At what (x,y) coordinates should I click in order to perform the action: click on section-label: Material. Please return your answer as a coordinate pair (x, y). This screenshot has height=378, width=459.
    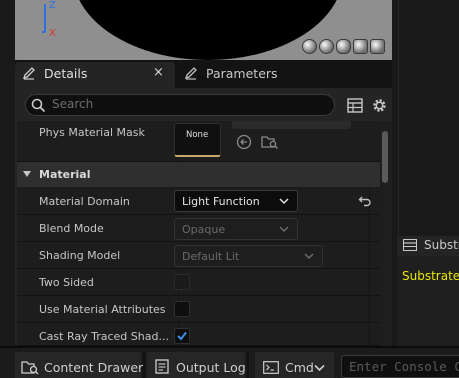
    Looking at the image, I should click on (65, 174).